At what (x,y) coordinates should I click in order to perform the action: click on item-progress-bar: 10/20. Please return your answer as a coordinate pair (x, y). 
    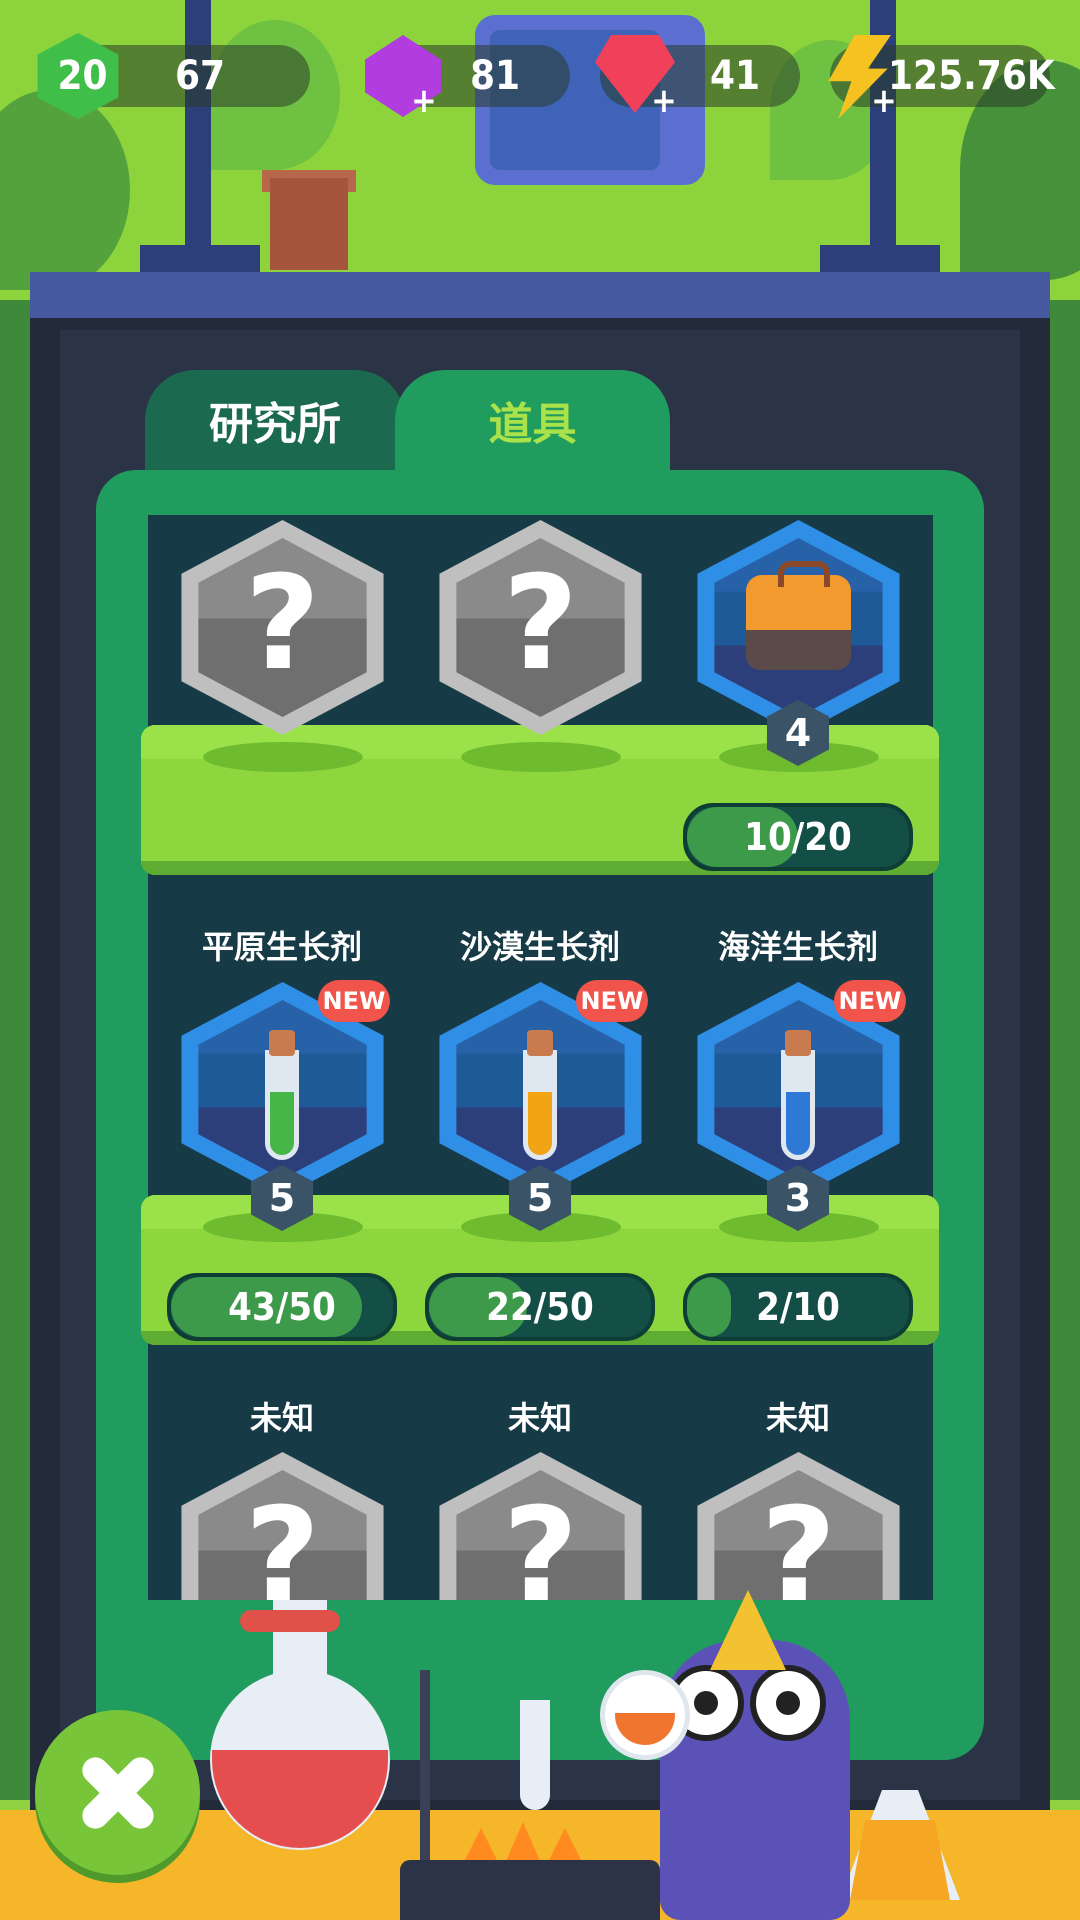
    Looking at the image, I should click on (798, 837).